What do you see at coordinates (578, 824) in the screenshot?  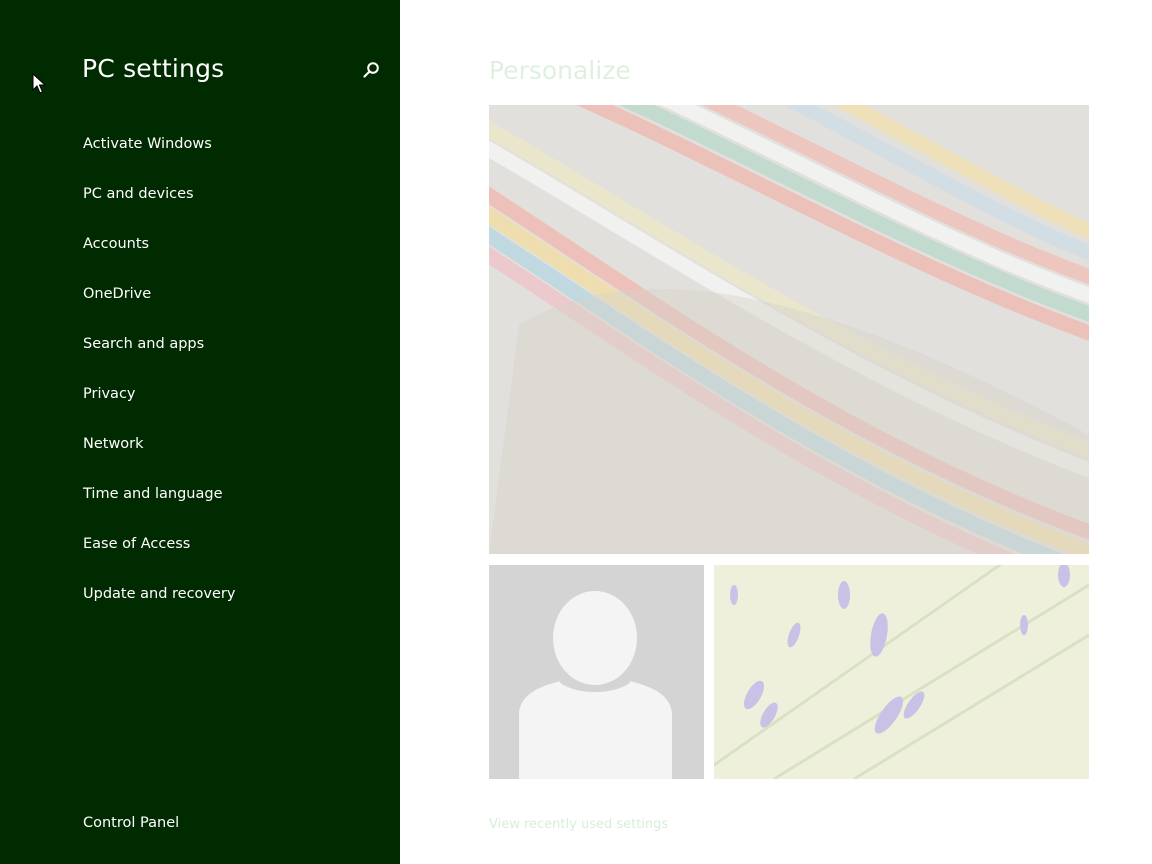 I see `recent-settings-link: View recently used settings` at bounding box center [578, 824].